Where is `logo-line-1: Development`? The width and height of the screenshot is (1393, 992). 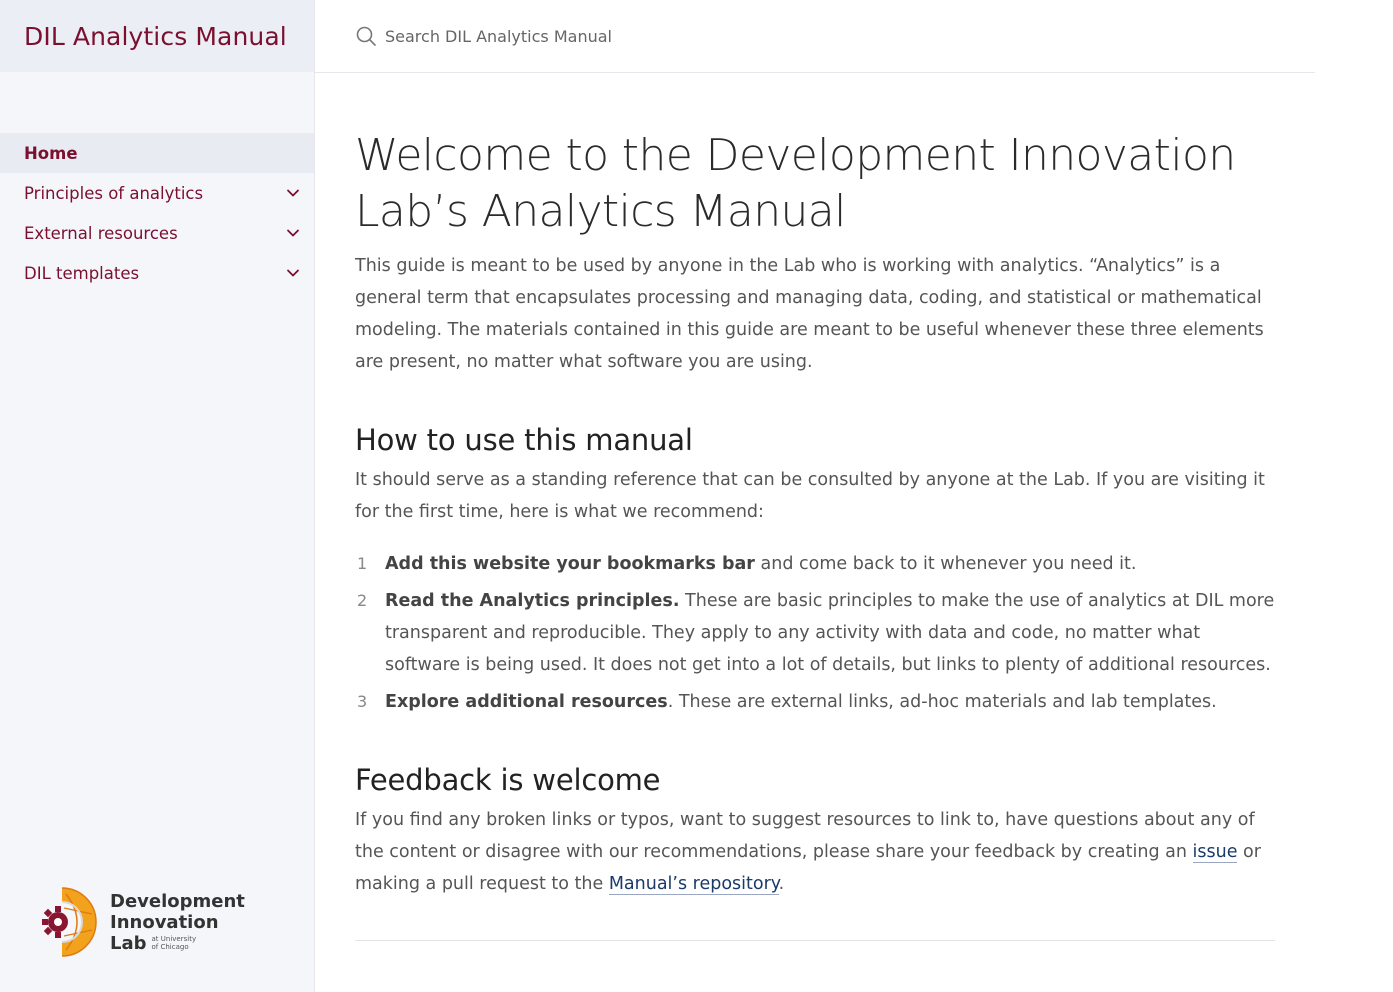 logo-line-1: Development is located at coordinates (177, 901).